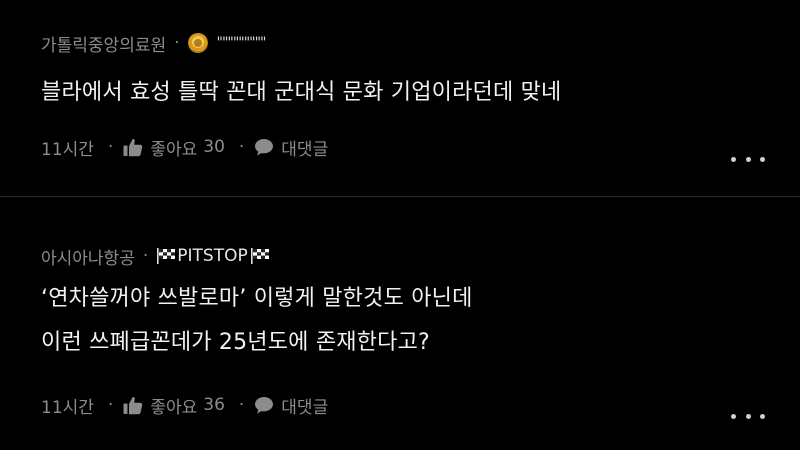  I want to click on like-button: 좋아요 36, so click(174, 405).